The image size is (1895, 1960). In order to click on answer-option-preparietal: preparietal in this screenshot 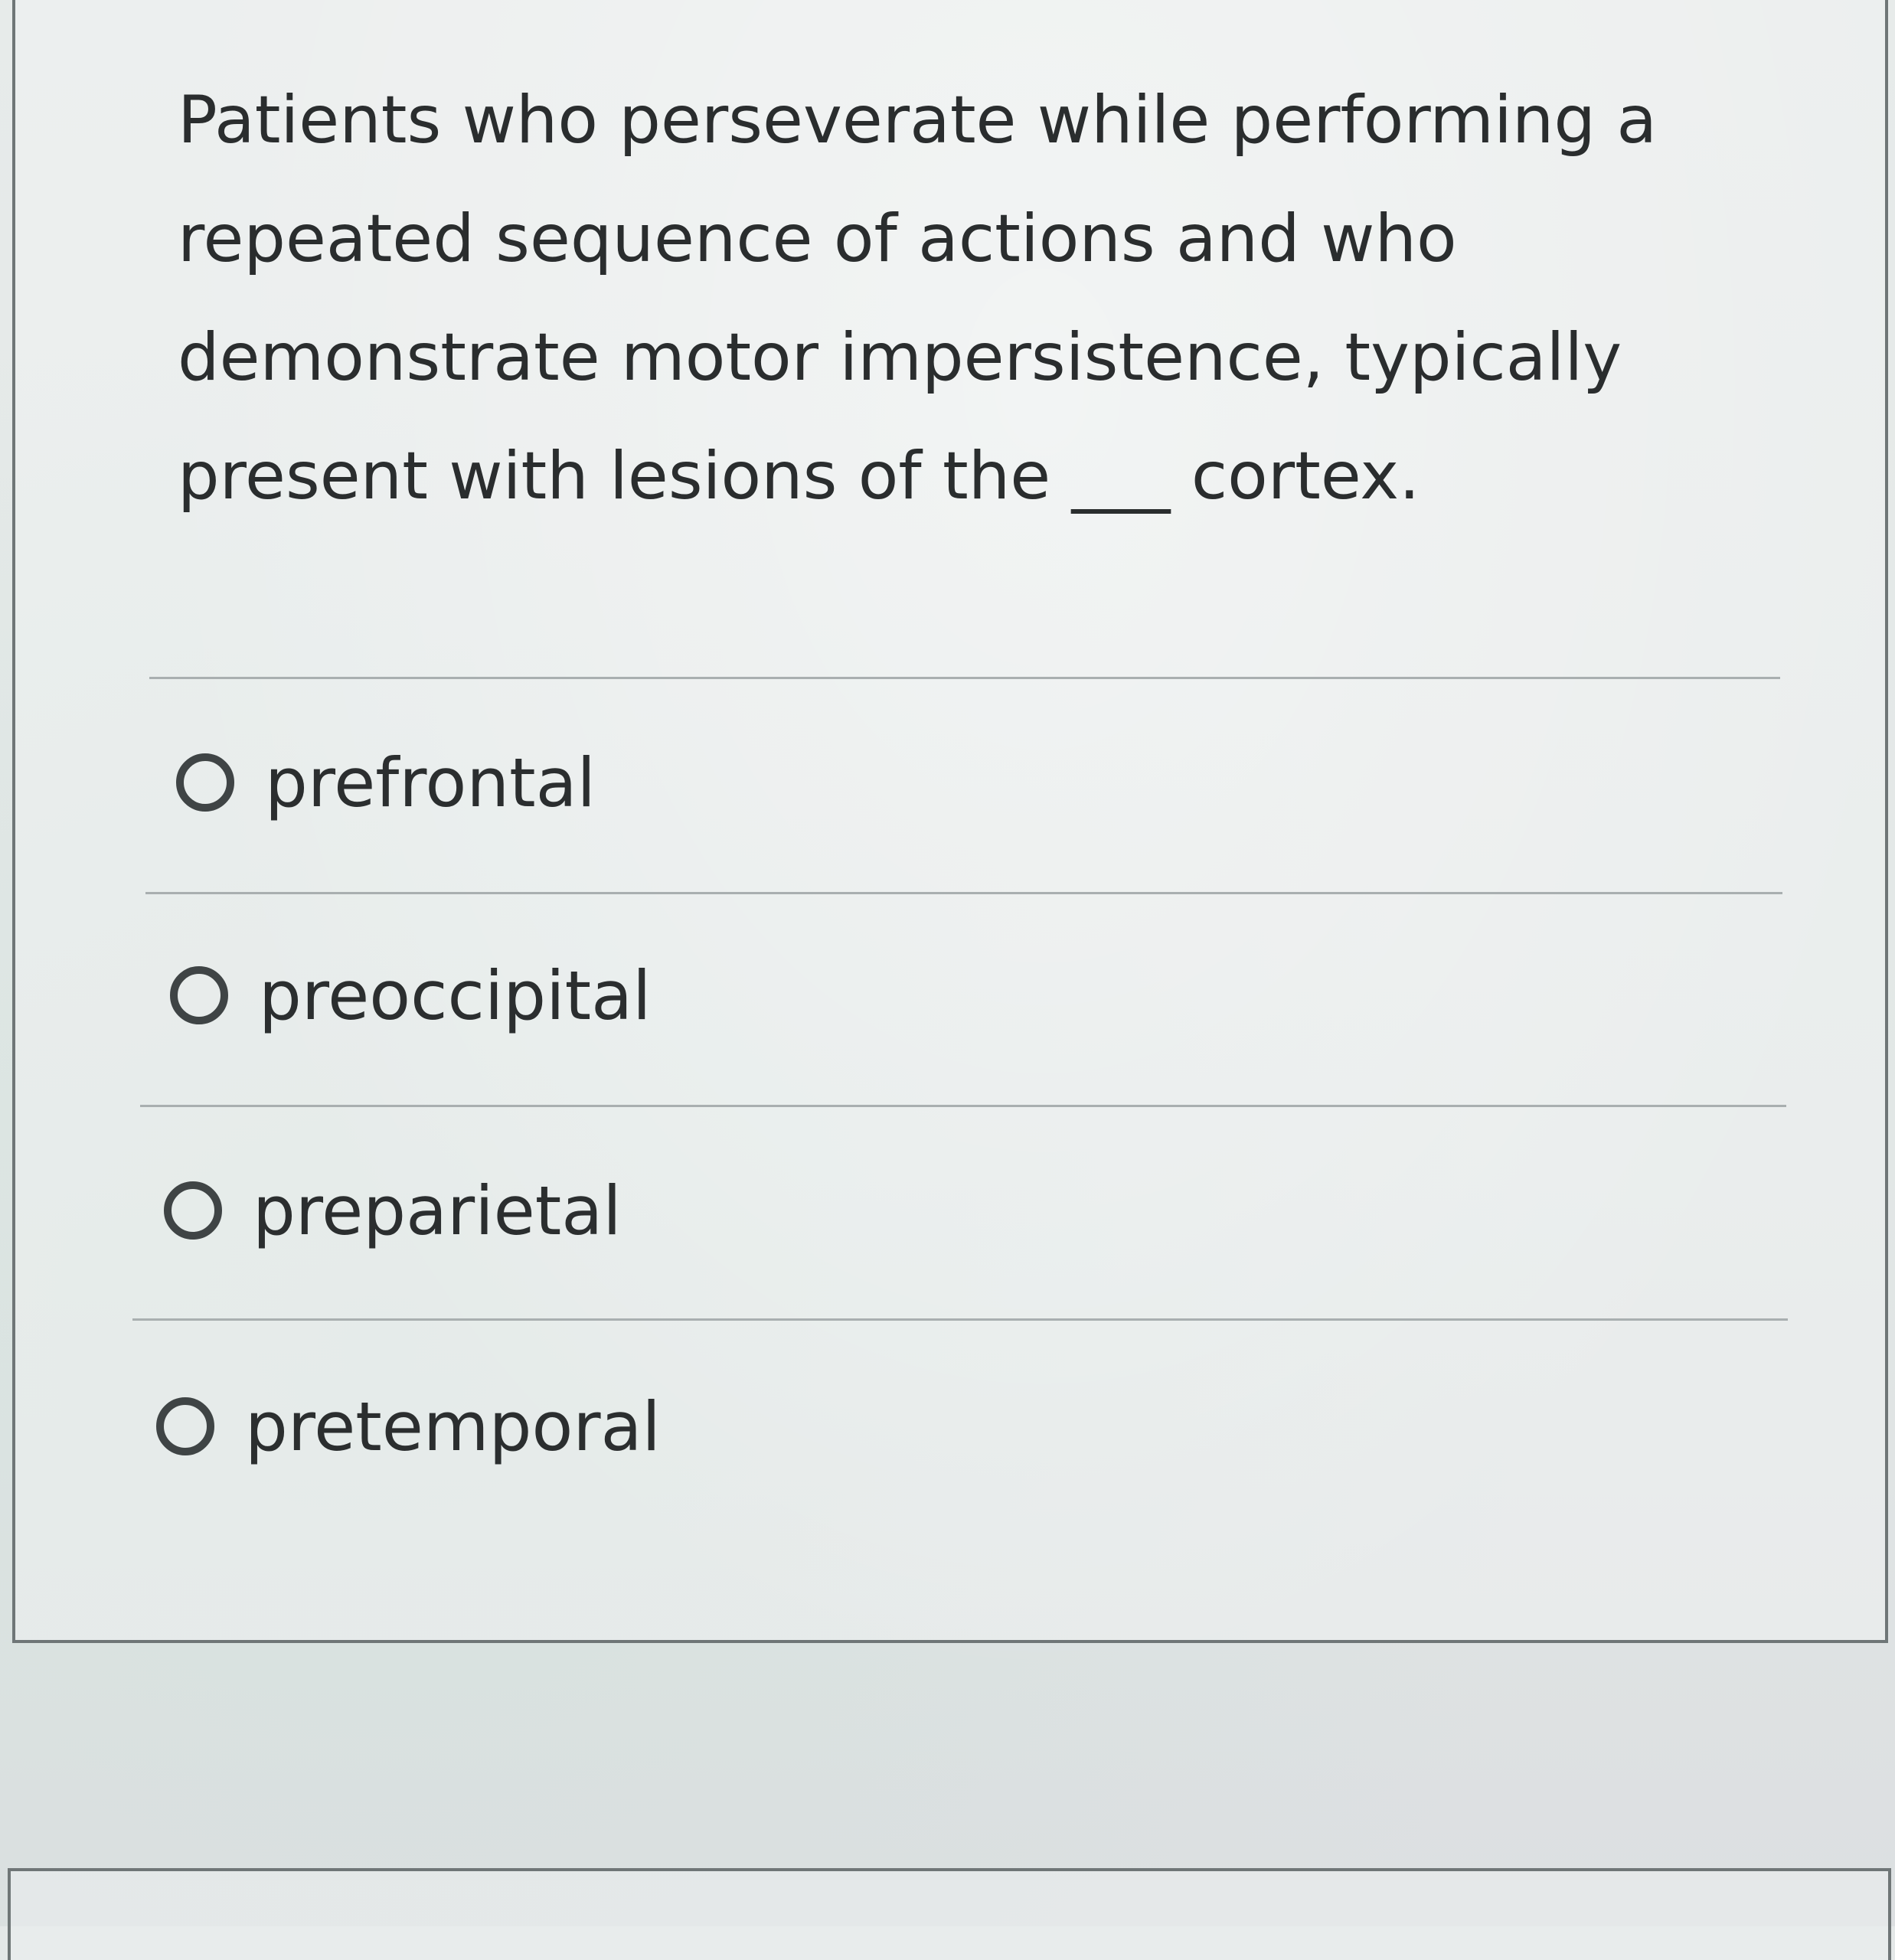, I will do `click(393, 1210)`.